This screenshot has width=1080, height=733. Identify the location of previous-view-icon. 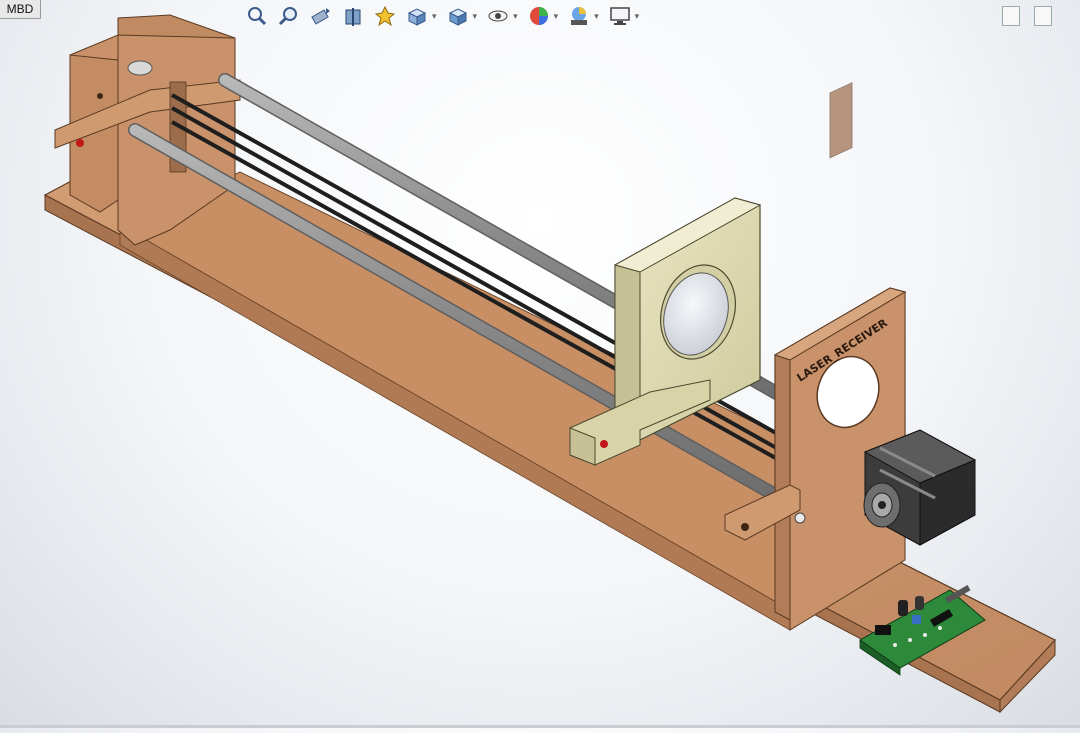
(321, 16).